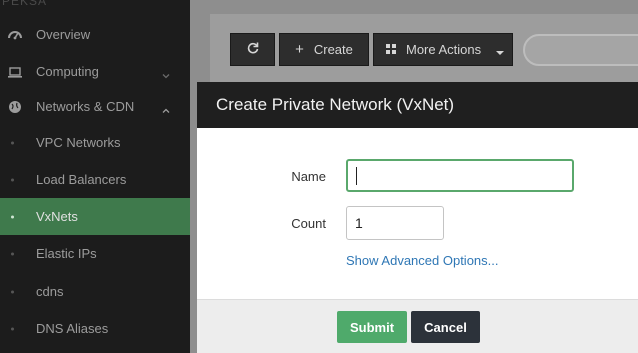 This screenshot has width=638, height=353. I want to click on sidebar-item-label: VxNets, so click(57, 216).